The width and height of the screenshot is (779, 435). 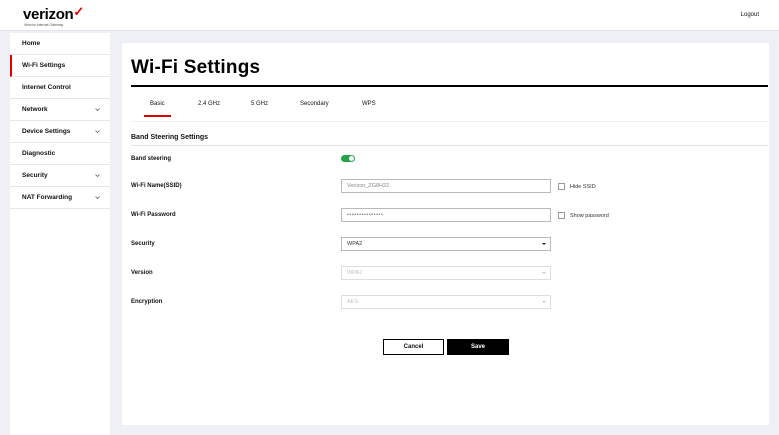 I want to click on logout-link: Logout, so click(x=750, y=15).